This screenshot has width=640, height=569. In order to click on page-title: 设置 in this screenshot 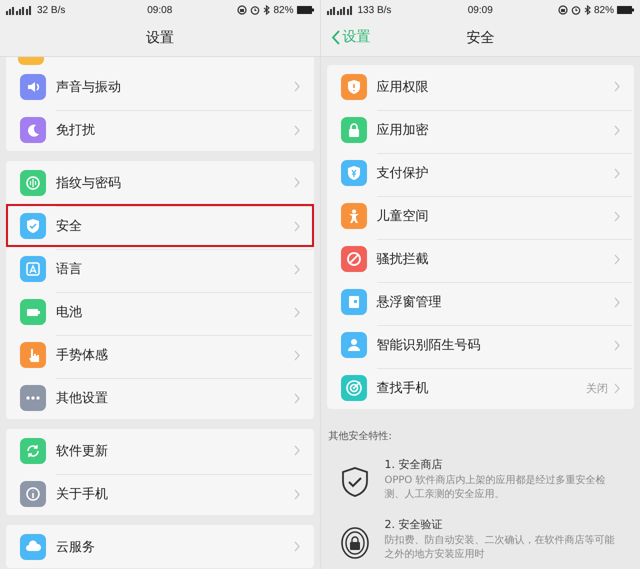, I will do `click(160, 38)`.